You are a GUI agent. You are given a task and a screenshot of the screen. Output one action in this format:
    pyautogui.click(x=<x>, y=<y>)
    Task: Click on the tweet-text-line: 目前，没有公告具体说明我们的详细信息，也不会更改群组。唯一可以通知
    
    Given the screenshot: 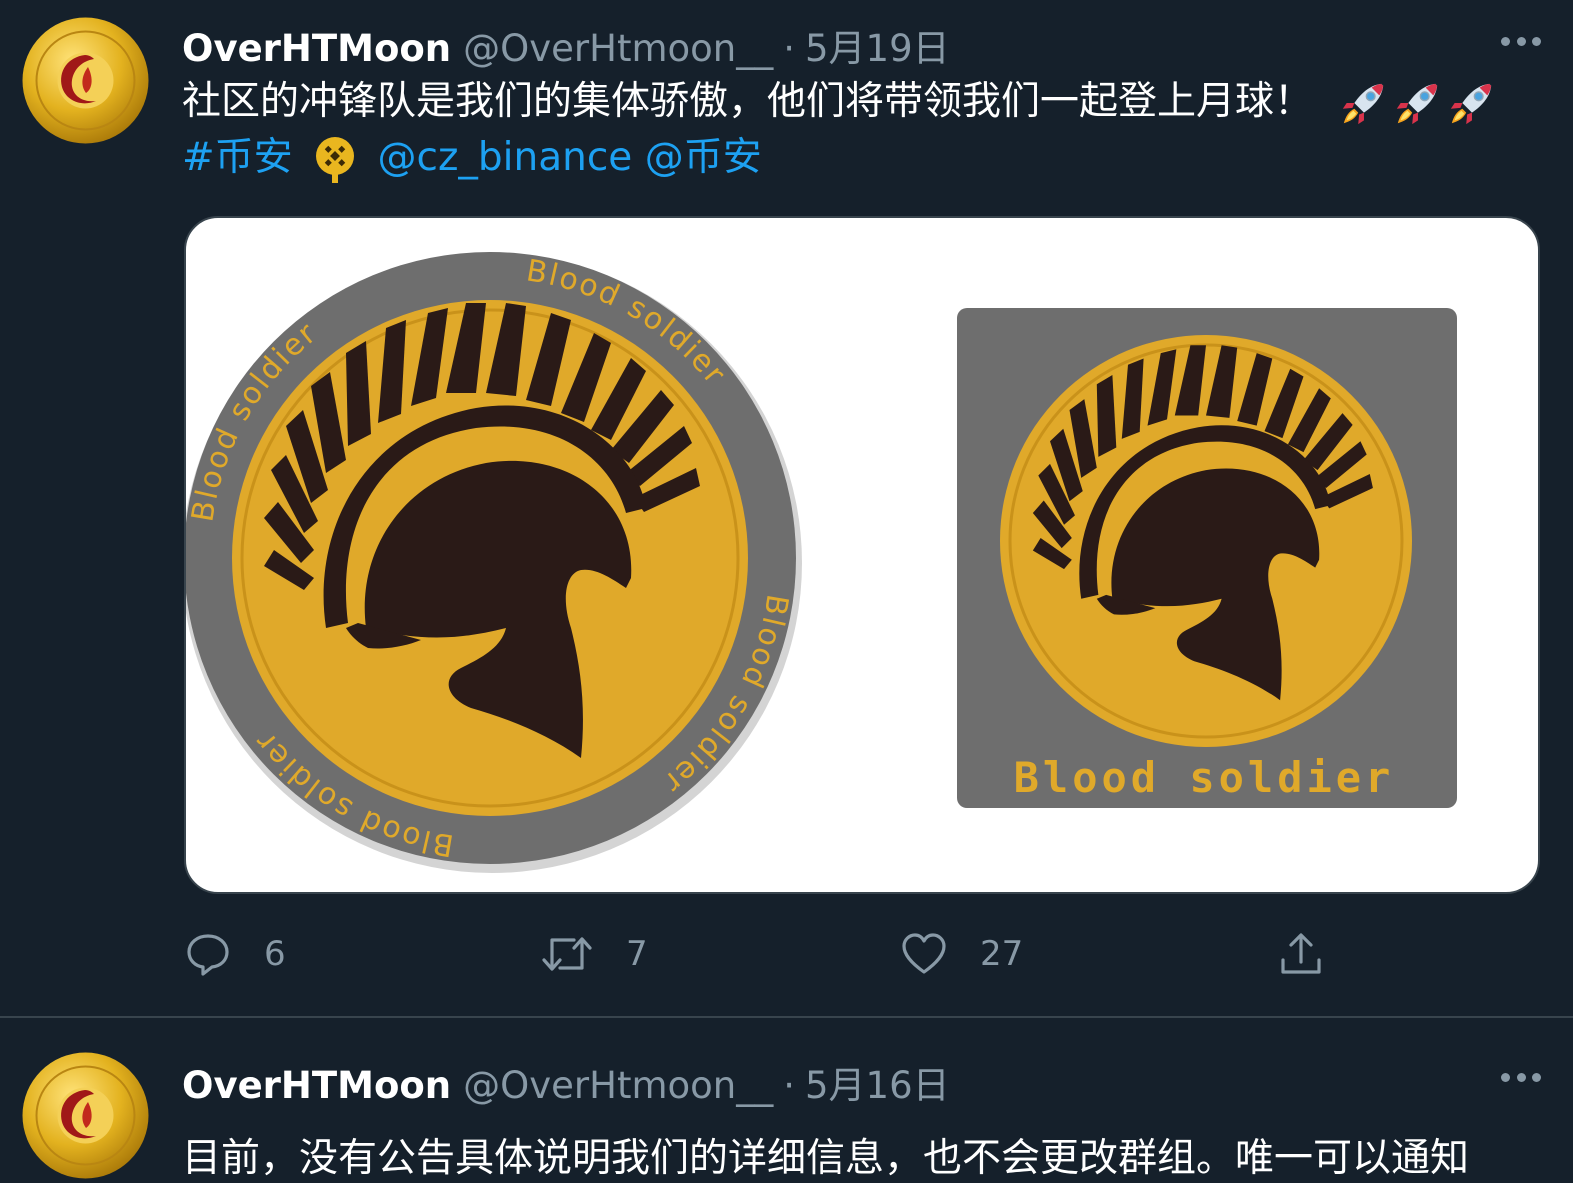 What is the action you would take?
    pyautogui.click(x=826, y=1158)
    